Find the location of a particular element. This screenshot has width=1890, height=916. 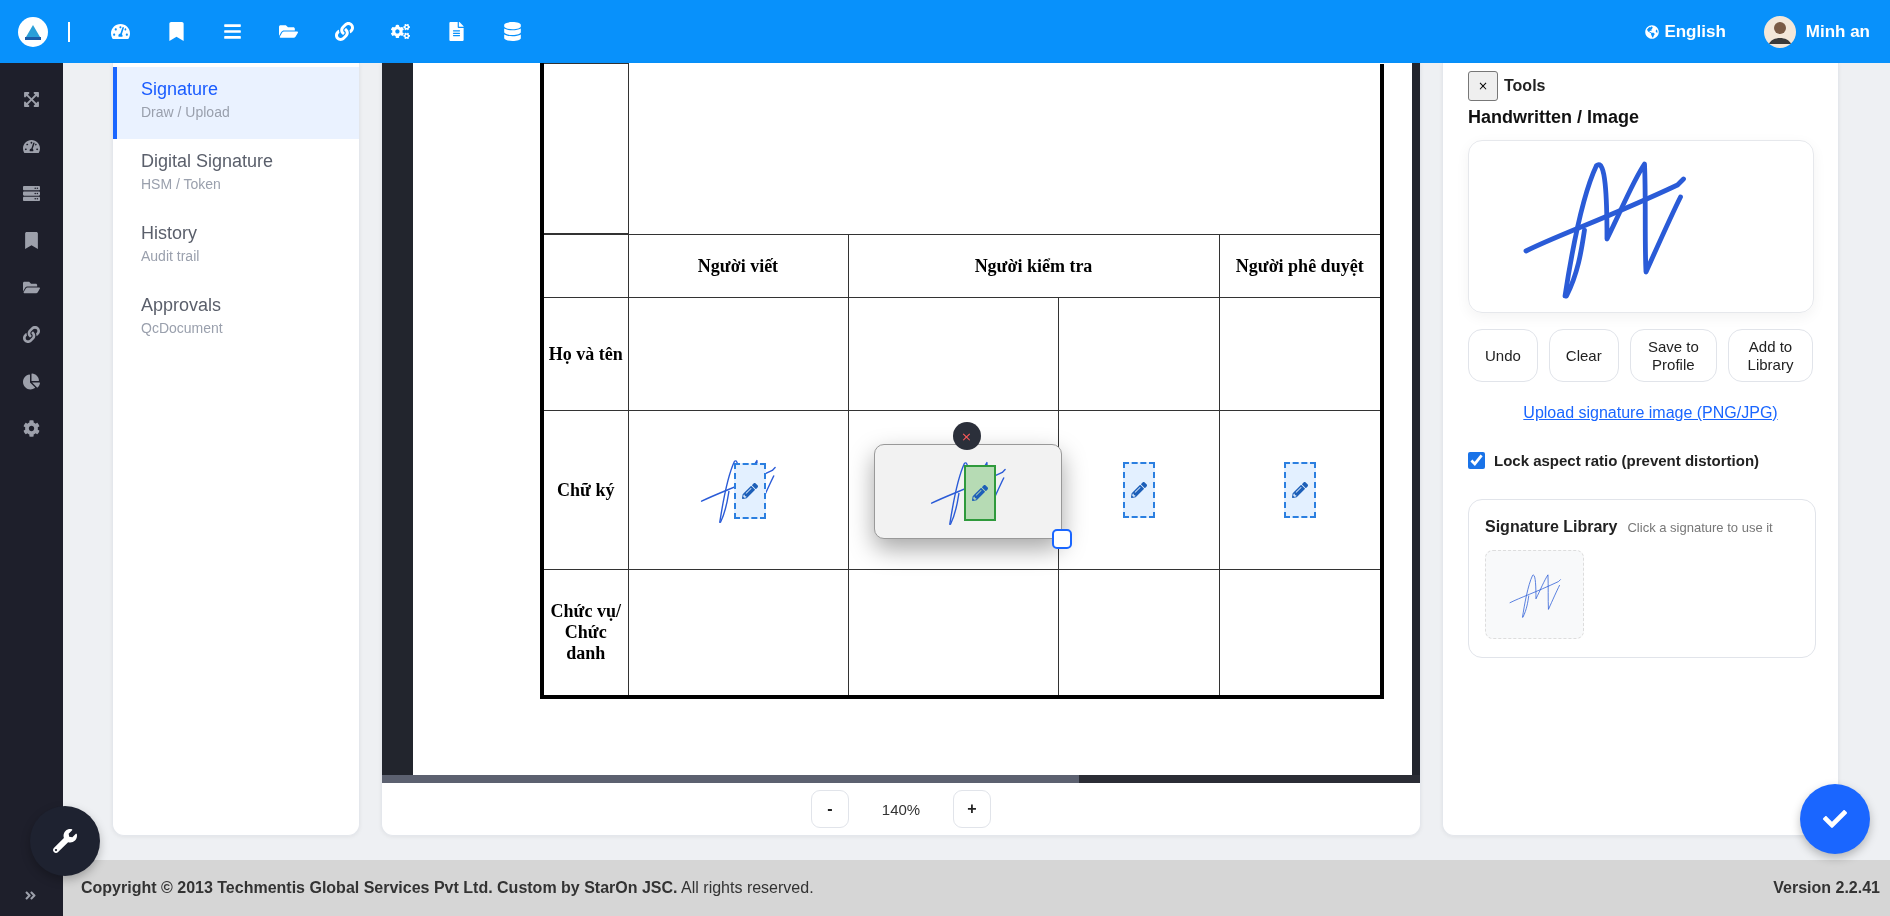

zoom-level: 140% is located at coordinates (901, 809).